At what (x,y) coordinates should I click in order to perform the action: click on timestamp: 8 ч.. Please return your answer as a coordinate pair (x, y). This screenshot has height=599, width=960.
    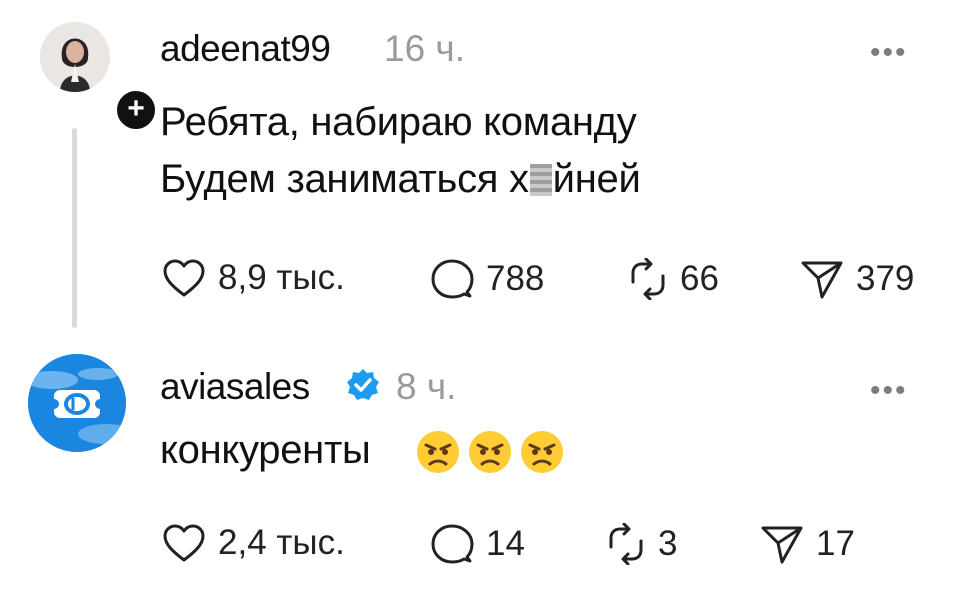
    Looking at the image, I should click on (426, 386).